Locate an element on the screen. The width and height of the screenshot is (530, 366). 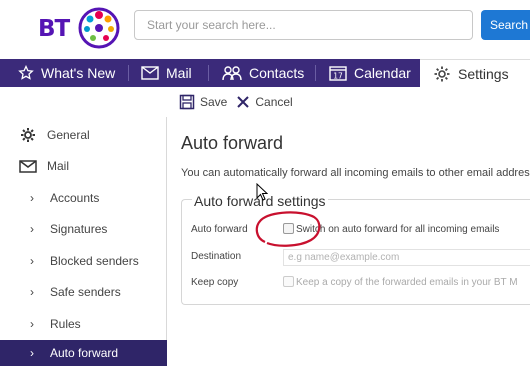
red-circle-annotation is located at coordinates (288, 229).